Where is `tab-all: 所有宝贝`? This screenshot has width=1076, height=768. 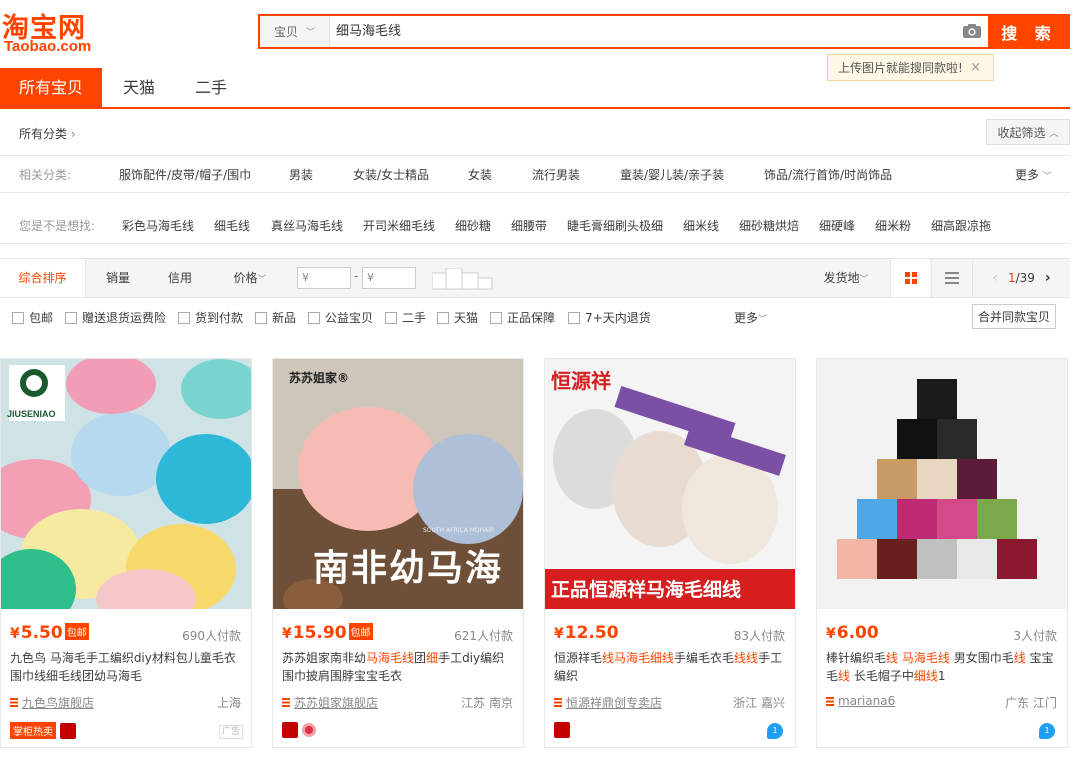
tab-all: 所有宝贝 is located at coordinates (51, 87).